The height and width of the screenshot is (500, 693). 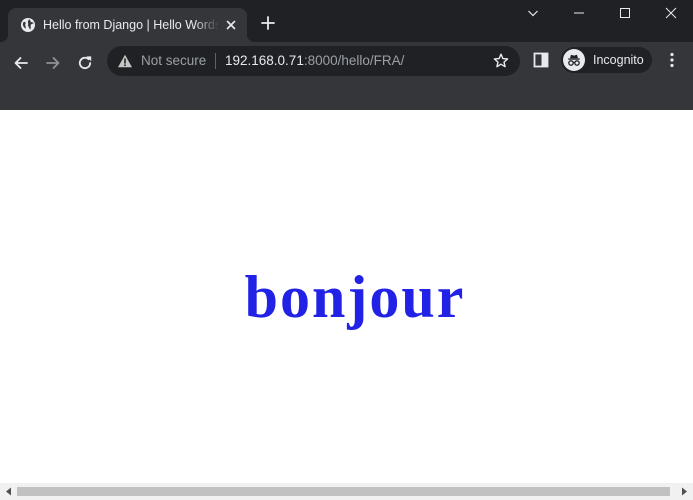 I want to click on url-host: 192.168.0.71, so click(x=264, y=60).